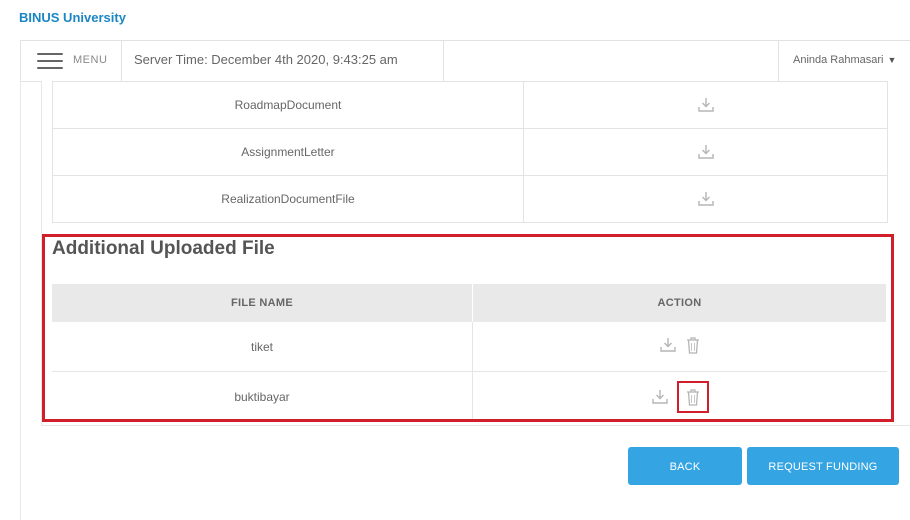 Image resolution: width=910 pixels, height=520 pixels. I want to click on user-menu: Aninda Rahmasari ▼, so click(844, 61).